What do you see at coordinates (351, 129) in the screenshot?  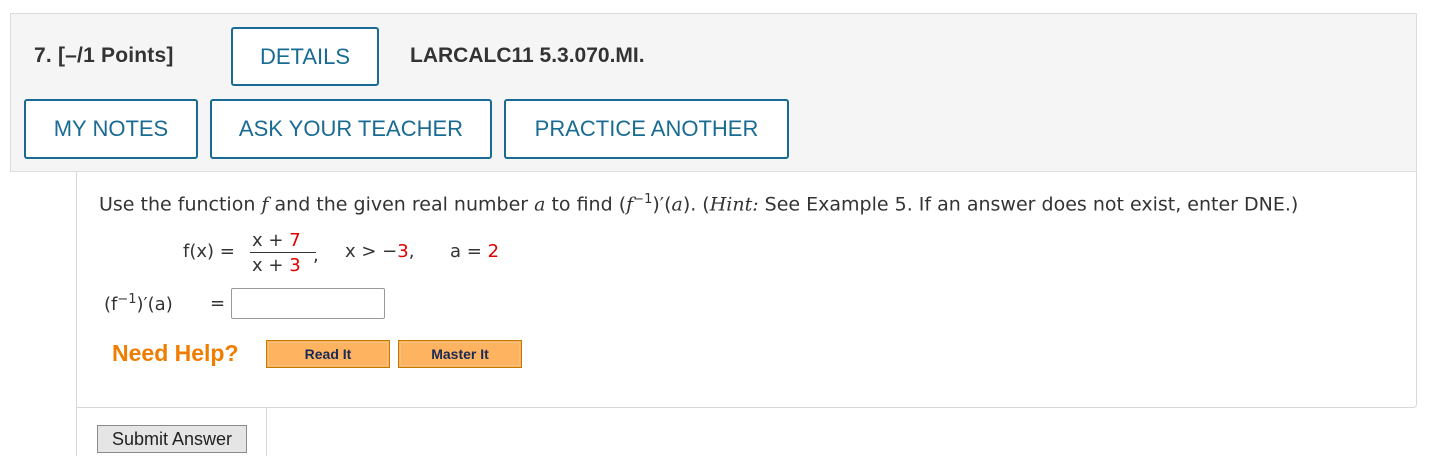 I see `ask-your-teacher-button: ASK YOUR TEACHER` at bounding box center [351, 129].